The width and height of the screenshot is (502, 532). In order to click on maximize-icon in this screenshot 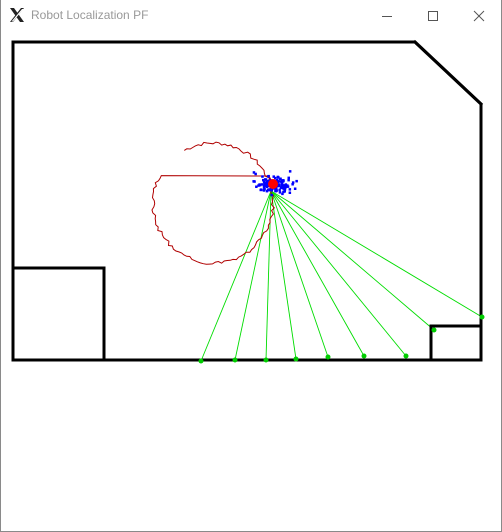, I will do `click(433, 15)`.